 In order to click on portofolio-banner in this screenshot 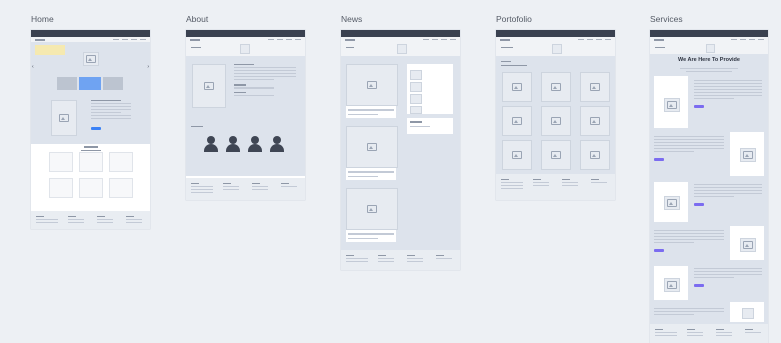, I will do `click(555, 49)`.